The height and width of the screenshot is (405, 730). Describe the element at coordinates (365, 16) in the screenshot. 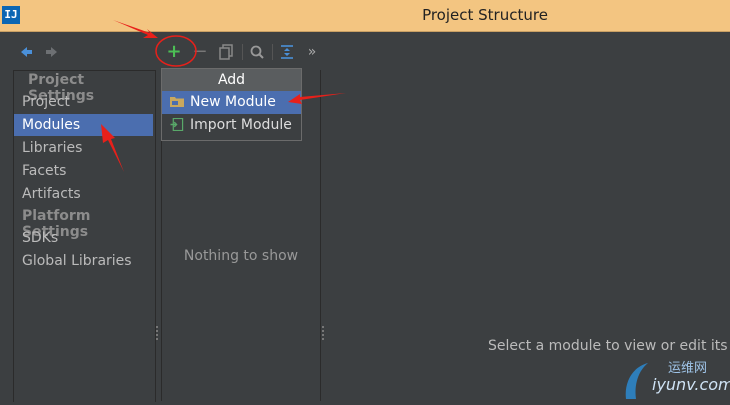

I see `title-bar: IJ Project Structure` at that location.